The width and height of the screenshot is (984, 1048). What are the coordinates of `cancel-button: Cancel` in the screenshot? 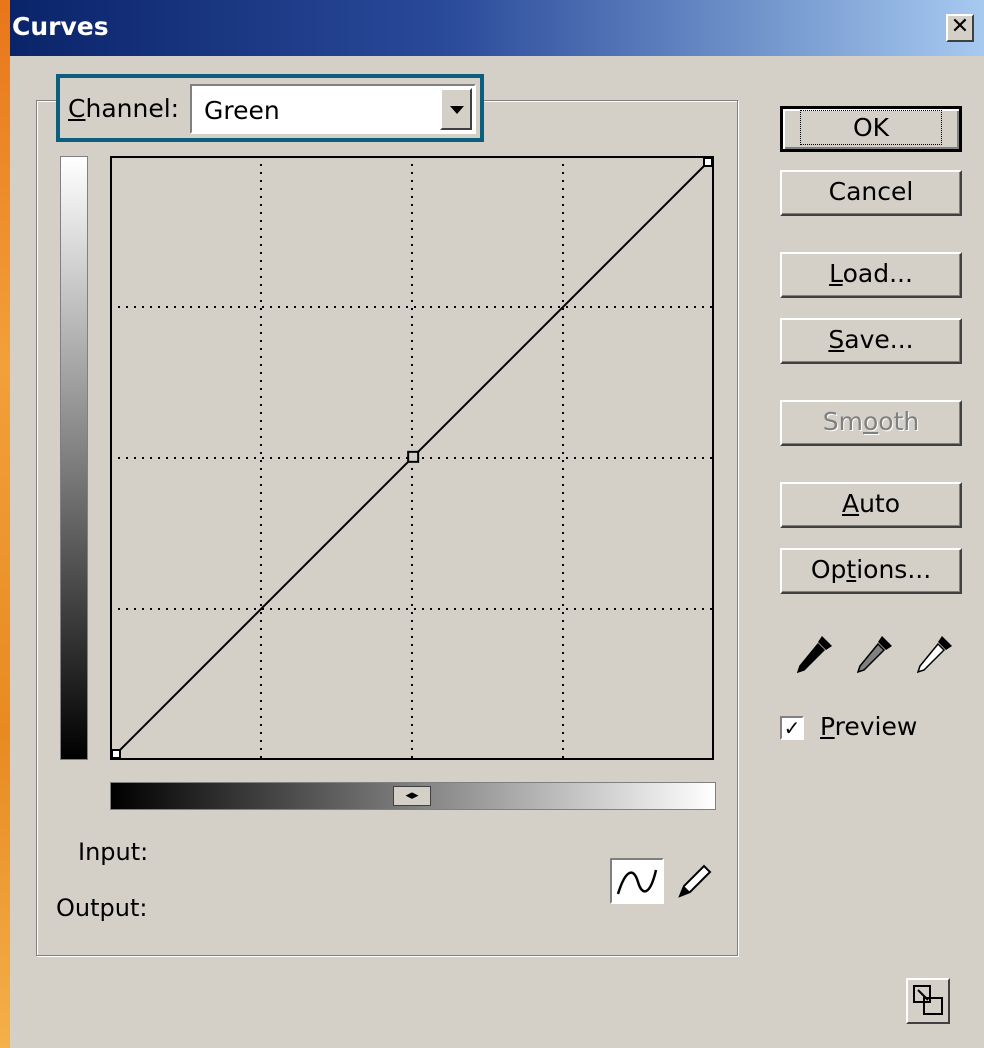 It's located at (871, 193).